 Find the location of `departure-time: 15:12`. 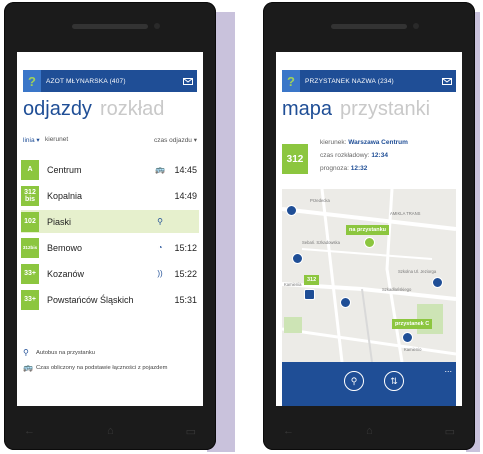

departure-time: 15:12 is located at coordinates (185, 247).